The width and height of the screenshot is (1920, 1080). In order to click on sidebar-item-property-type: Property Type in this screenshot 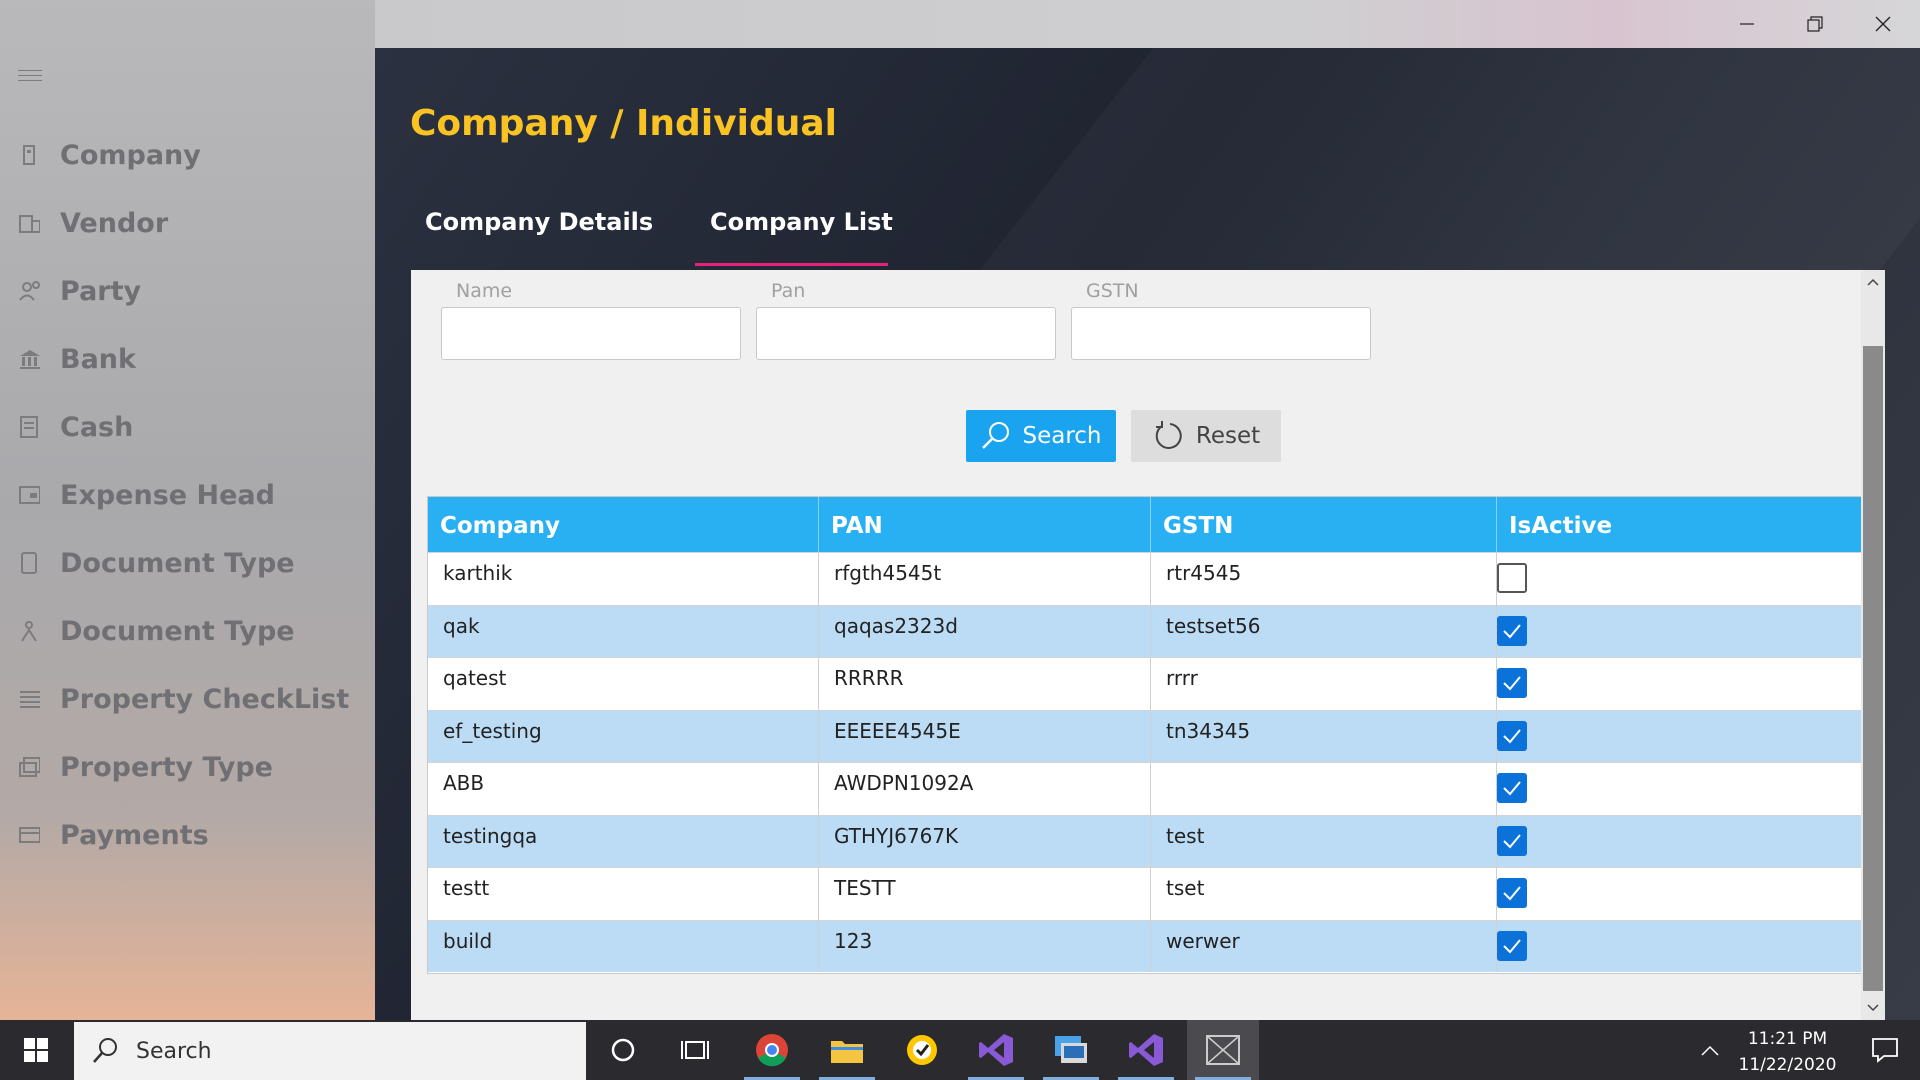, I will do `click(187, 767)`.